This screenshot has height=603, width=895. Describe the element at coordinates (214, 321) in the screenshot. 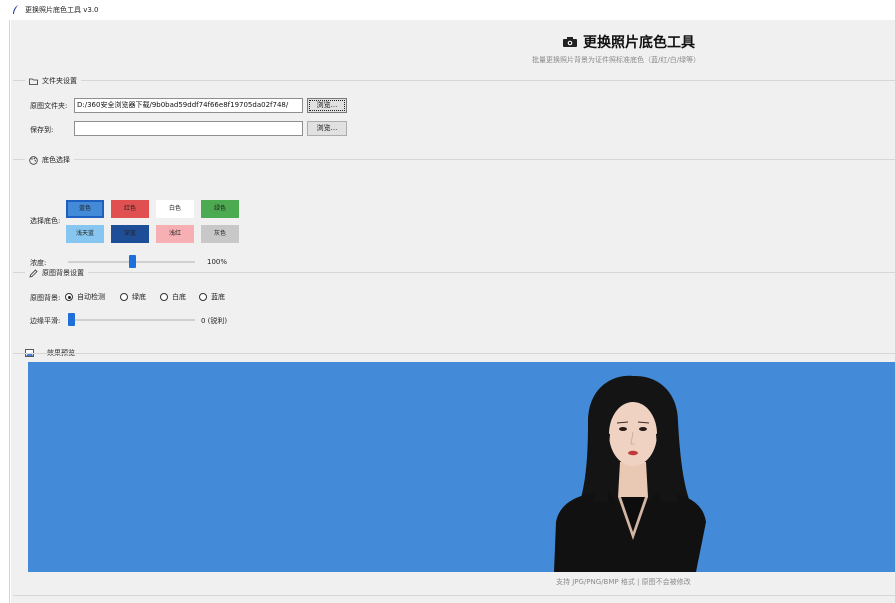

I see `edge-smooth-value: 0 (锐利)` at that location.